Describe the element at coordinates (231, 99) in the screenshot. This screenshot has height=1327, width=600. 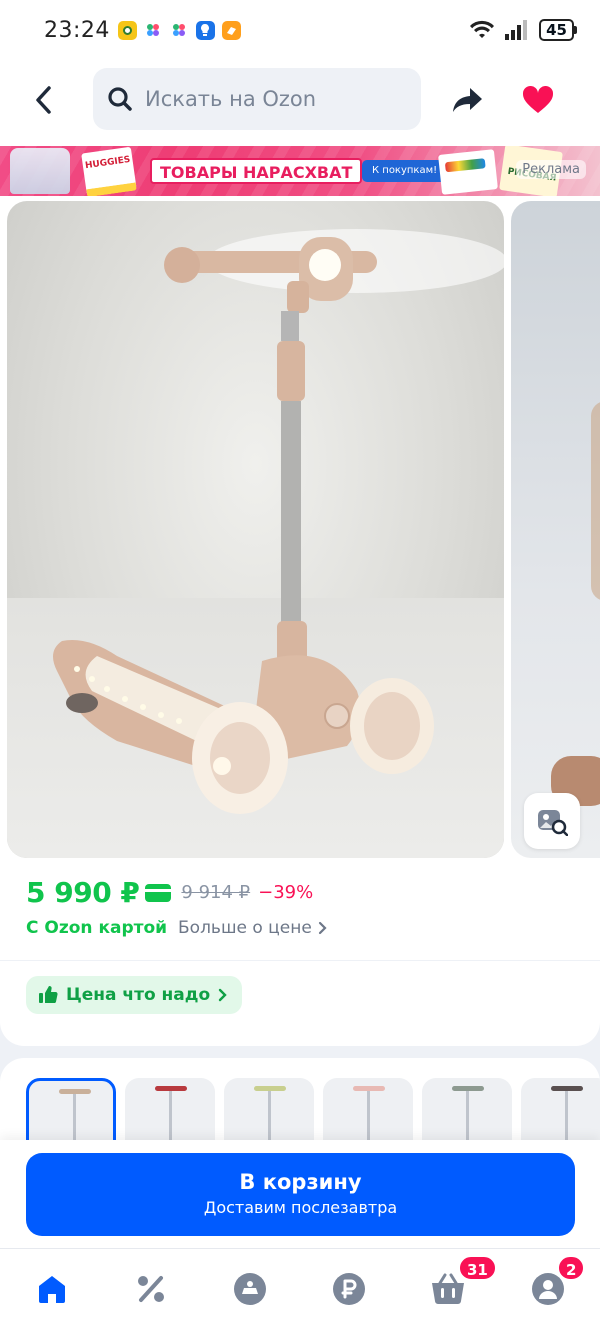
I see `search-placeholder: Искать на Ozon` at that location.